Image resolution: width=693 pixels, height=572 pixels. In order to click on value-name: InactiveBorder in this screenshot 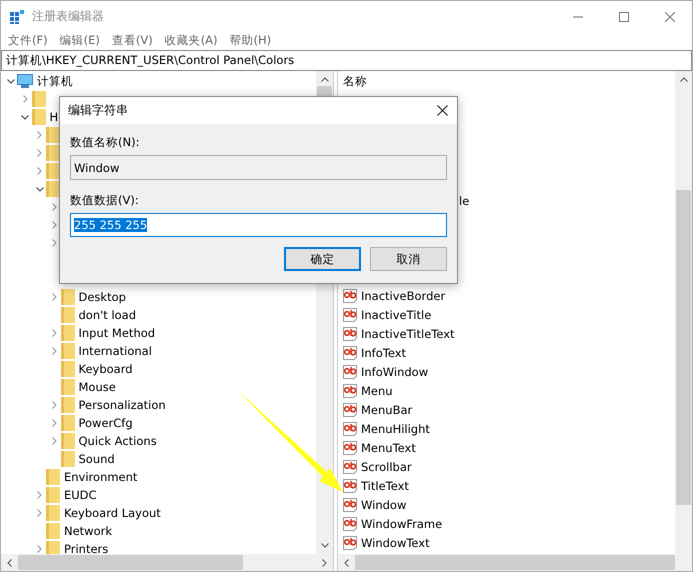, I will do `click(403, 295)`.